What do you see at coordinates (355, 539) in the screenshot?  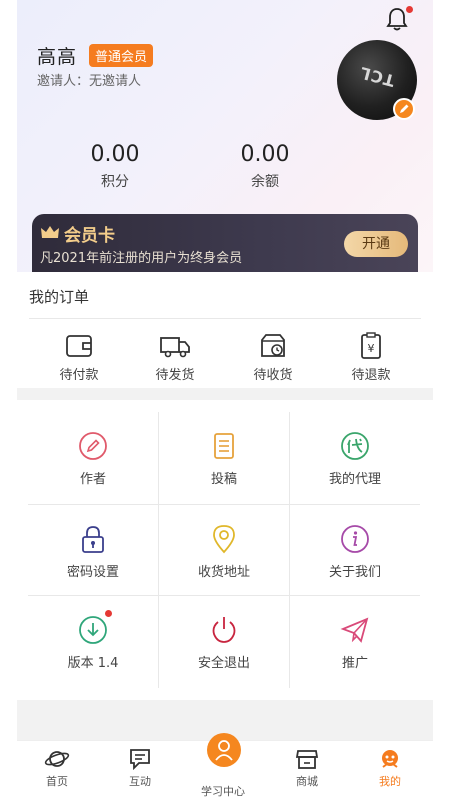 I see `info-icon` at bounding box center [355, 539].